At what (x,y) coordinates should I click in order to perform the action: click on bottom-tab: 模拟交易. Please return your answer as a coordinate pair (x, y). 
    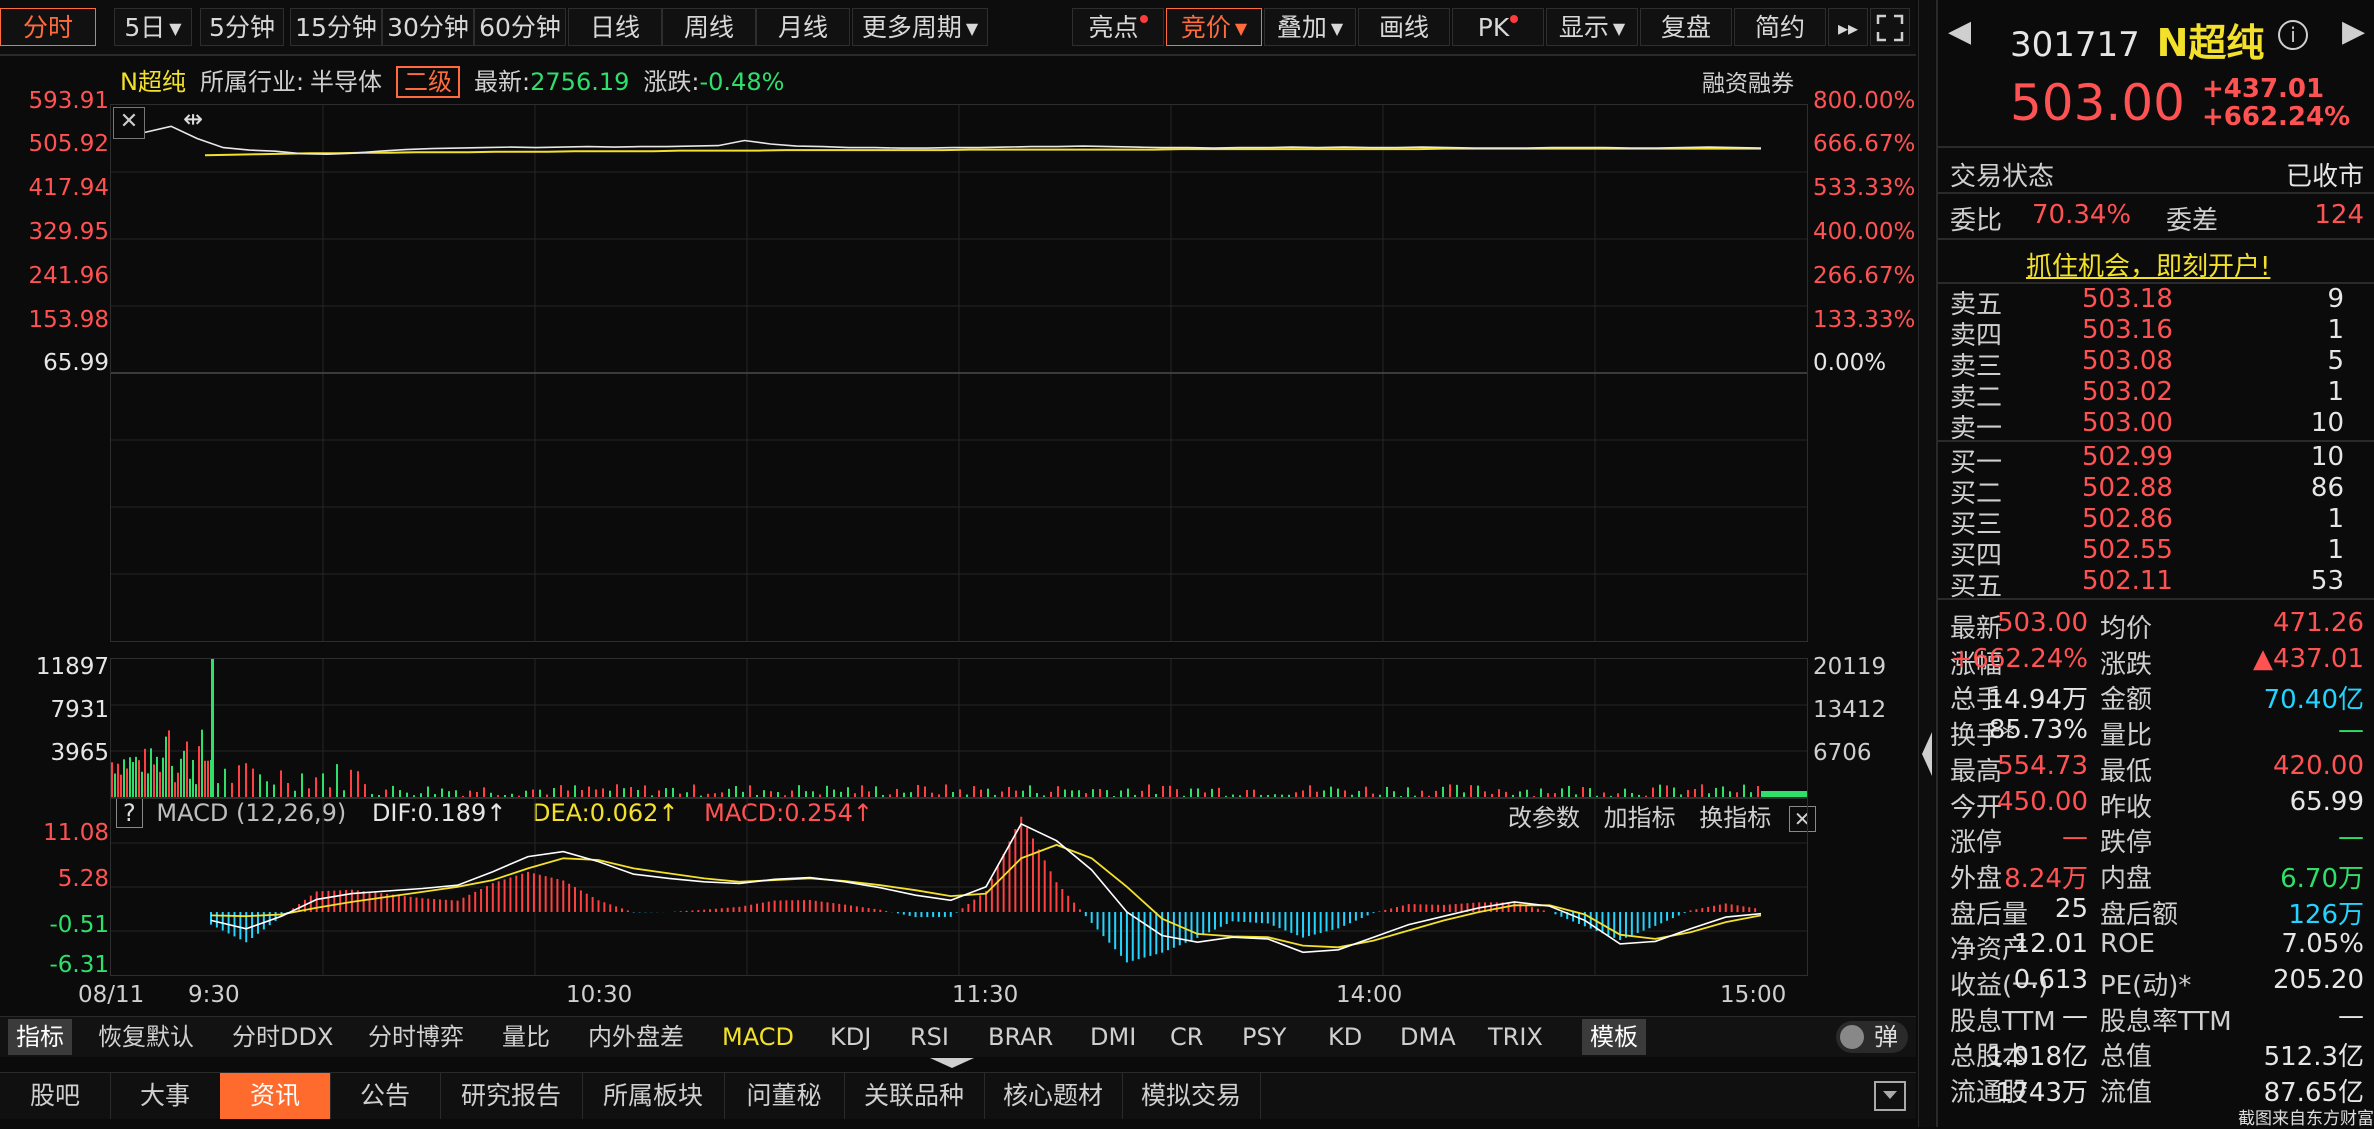
    Looking at the image, I should click on (1191, 1096).